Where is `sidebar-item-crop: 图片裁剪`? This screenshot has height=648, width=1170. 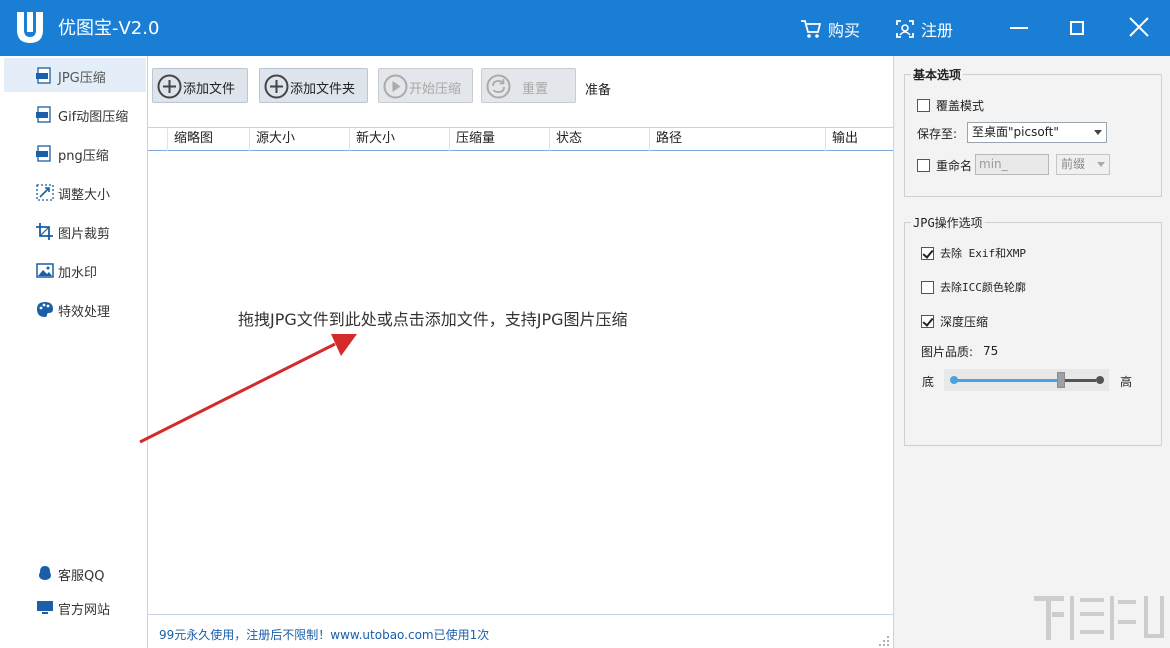
sidebar-item-crop: 图片裁剪 is located at coordinates (75, 231).